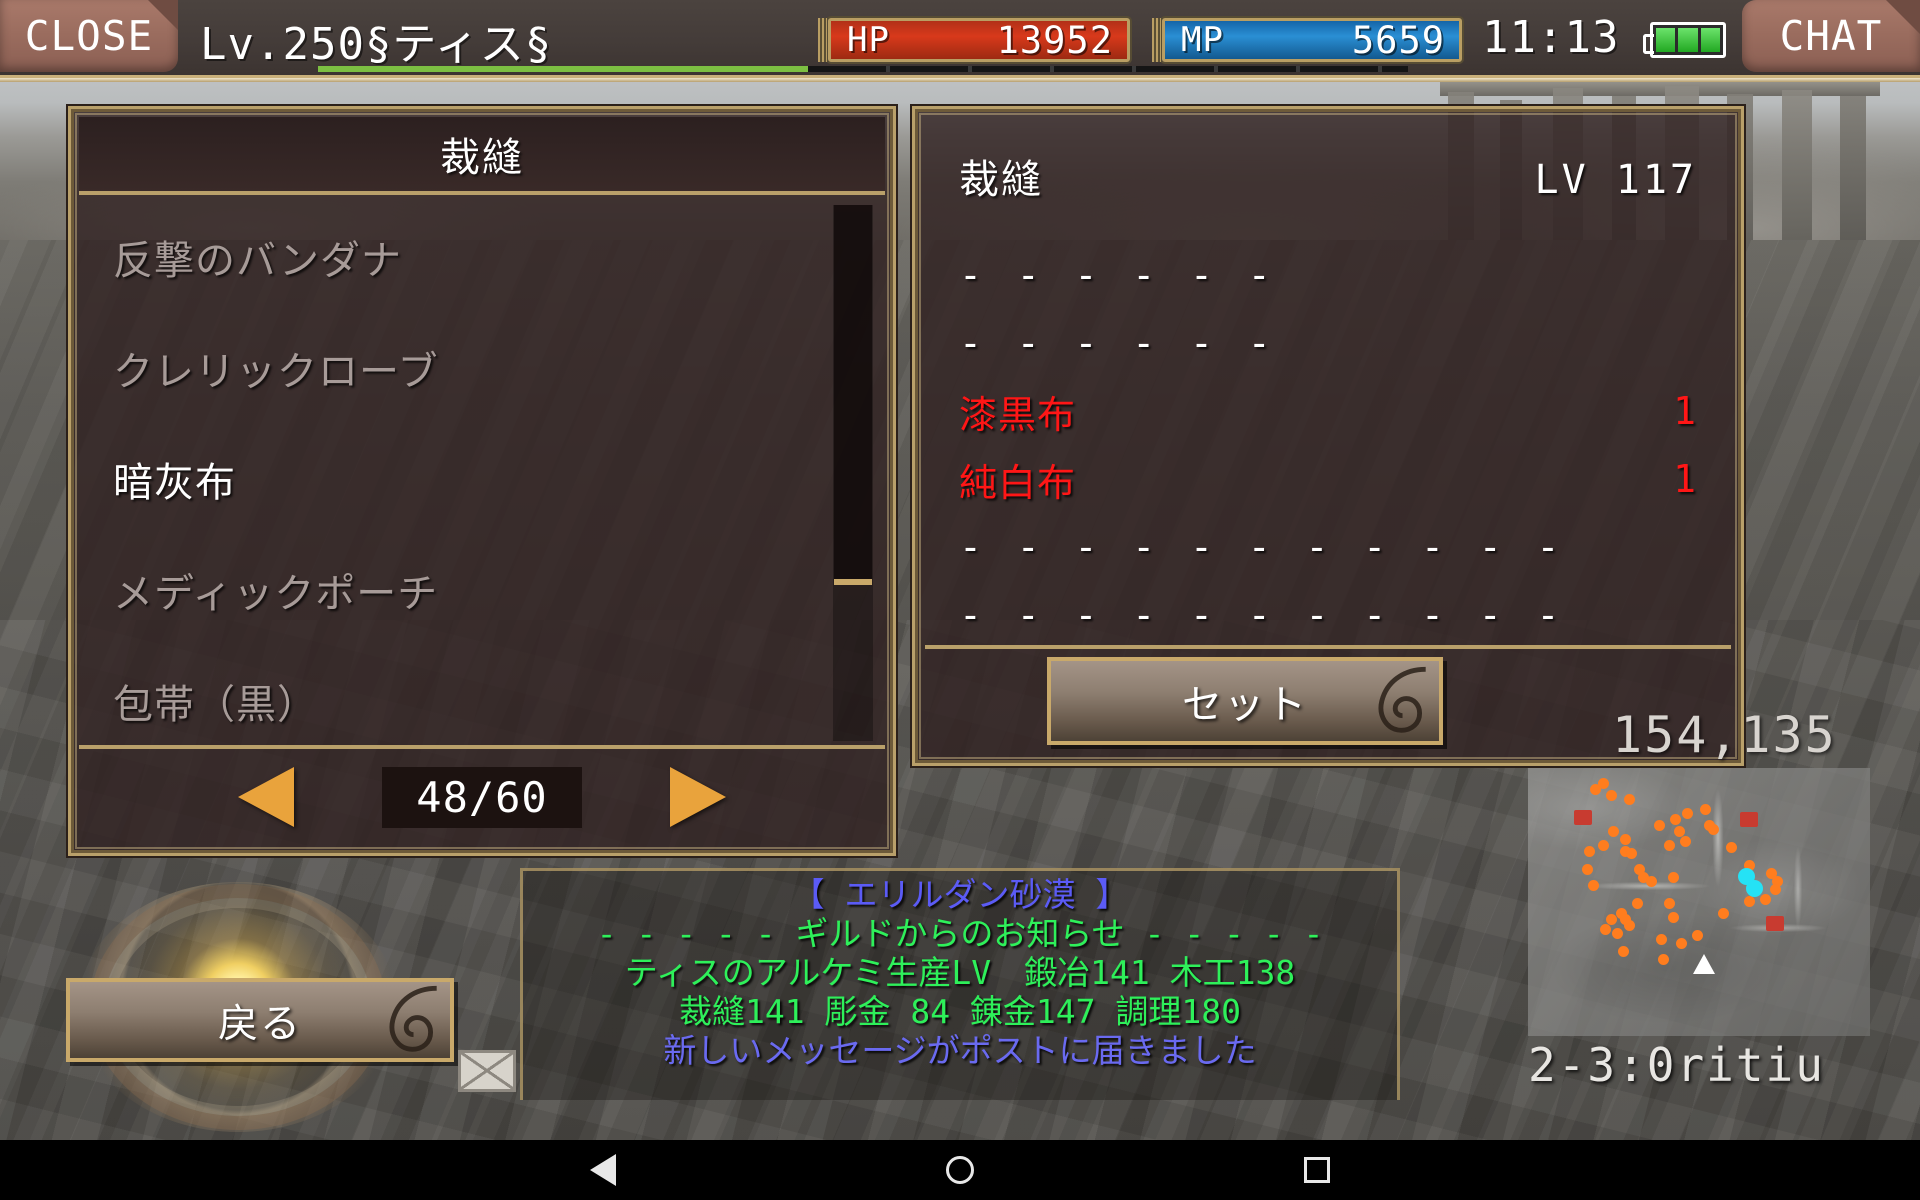 The width and height of the screenshot is (1920, 1200). What do you see at coordinates (1903, 17) in the screenshot?
I see `fold-corner-icon` at bounding box center [1903, 17].